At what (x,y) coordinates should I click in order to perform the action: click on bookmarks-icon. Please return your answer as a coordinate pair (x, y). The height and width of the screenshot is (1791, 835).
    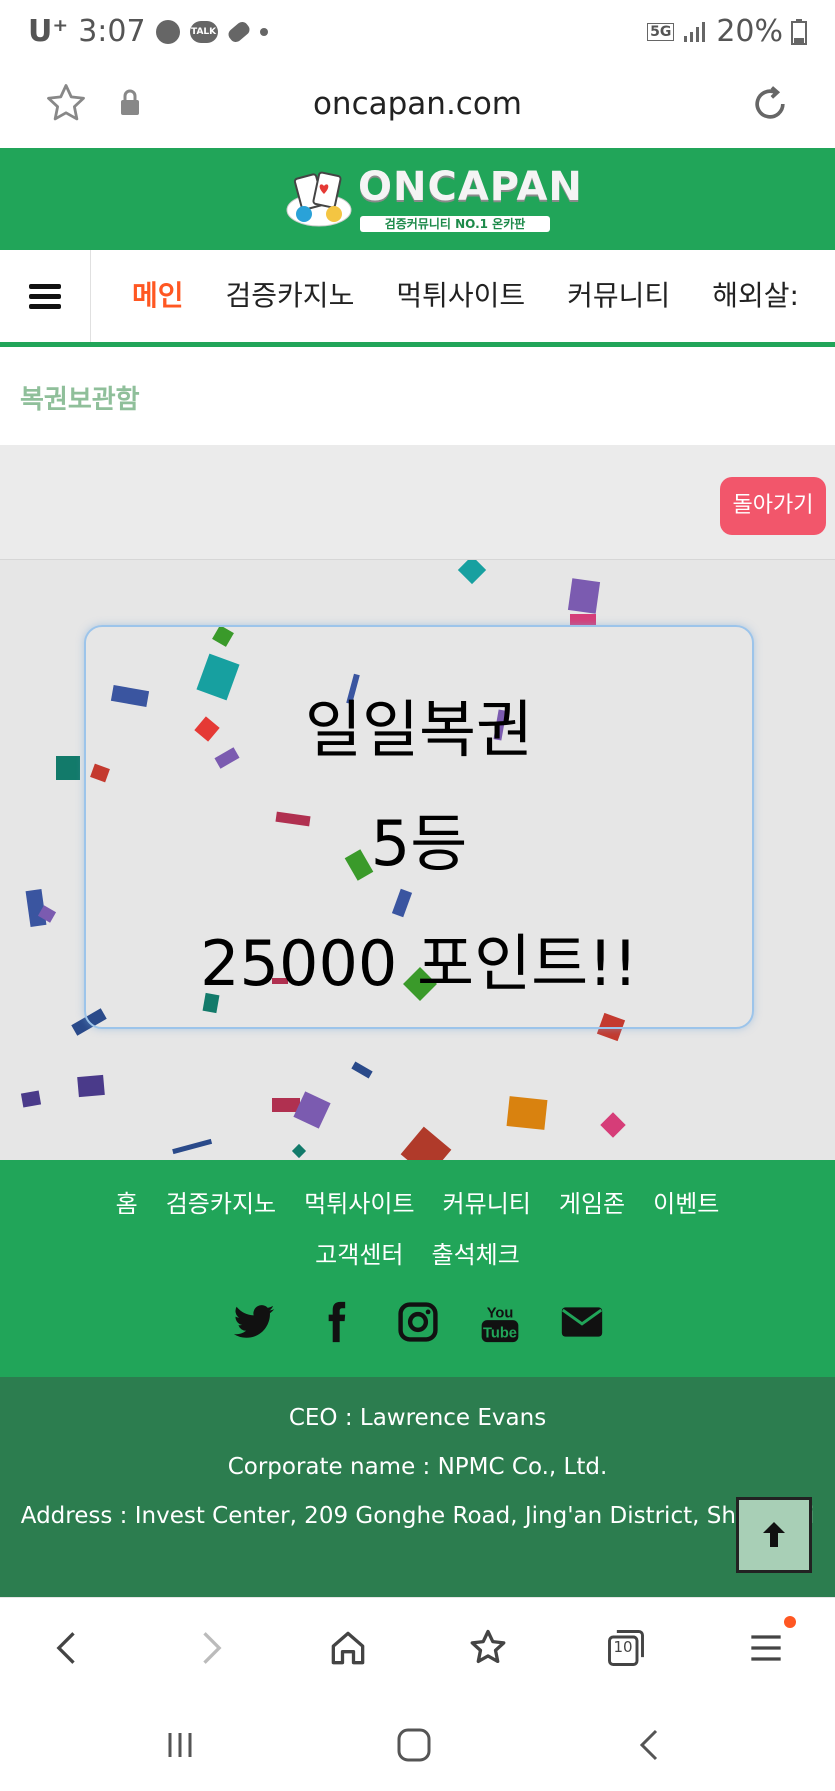
    Looking at the image, I should click on (488, 1648).